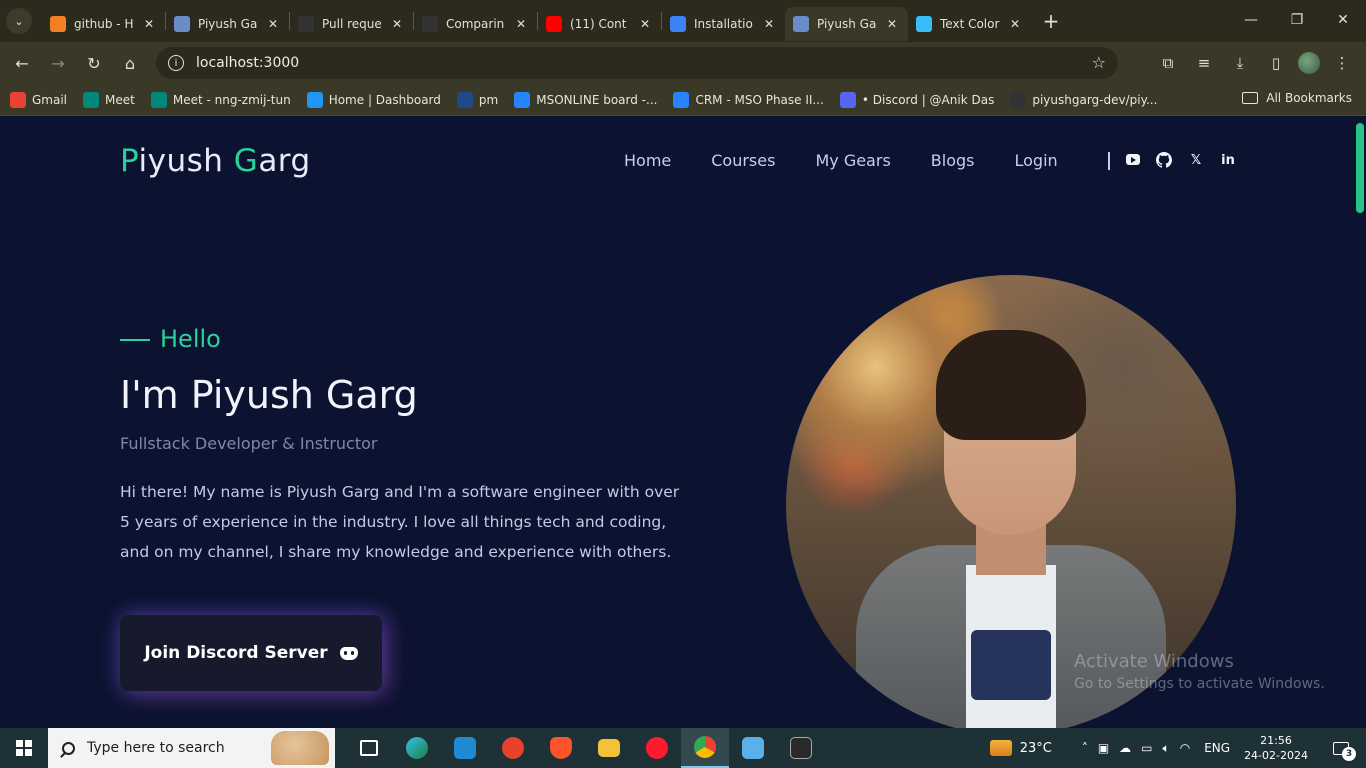  Describe the element at coordinates (1196, 160) in the screenshot. I see `x-icon: 𝕏` at that location.